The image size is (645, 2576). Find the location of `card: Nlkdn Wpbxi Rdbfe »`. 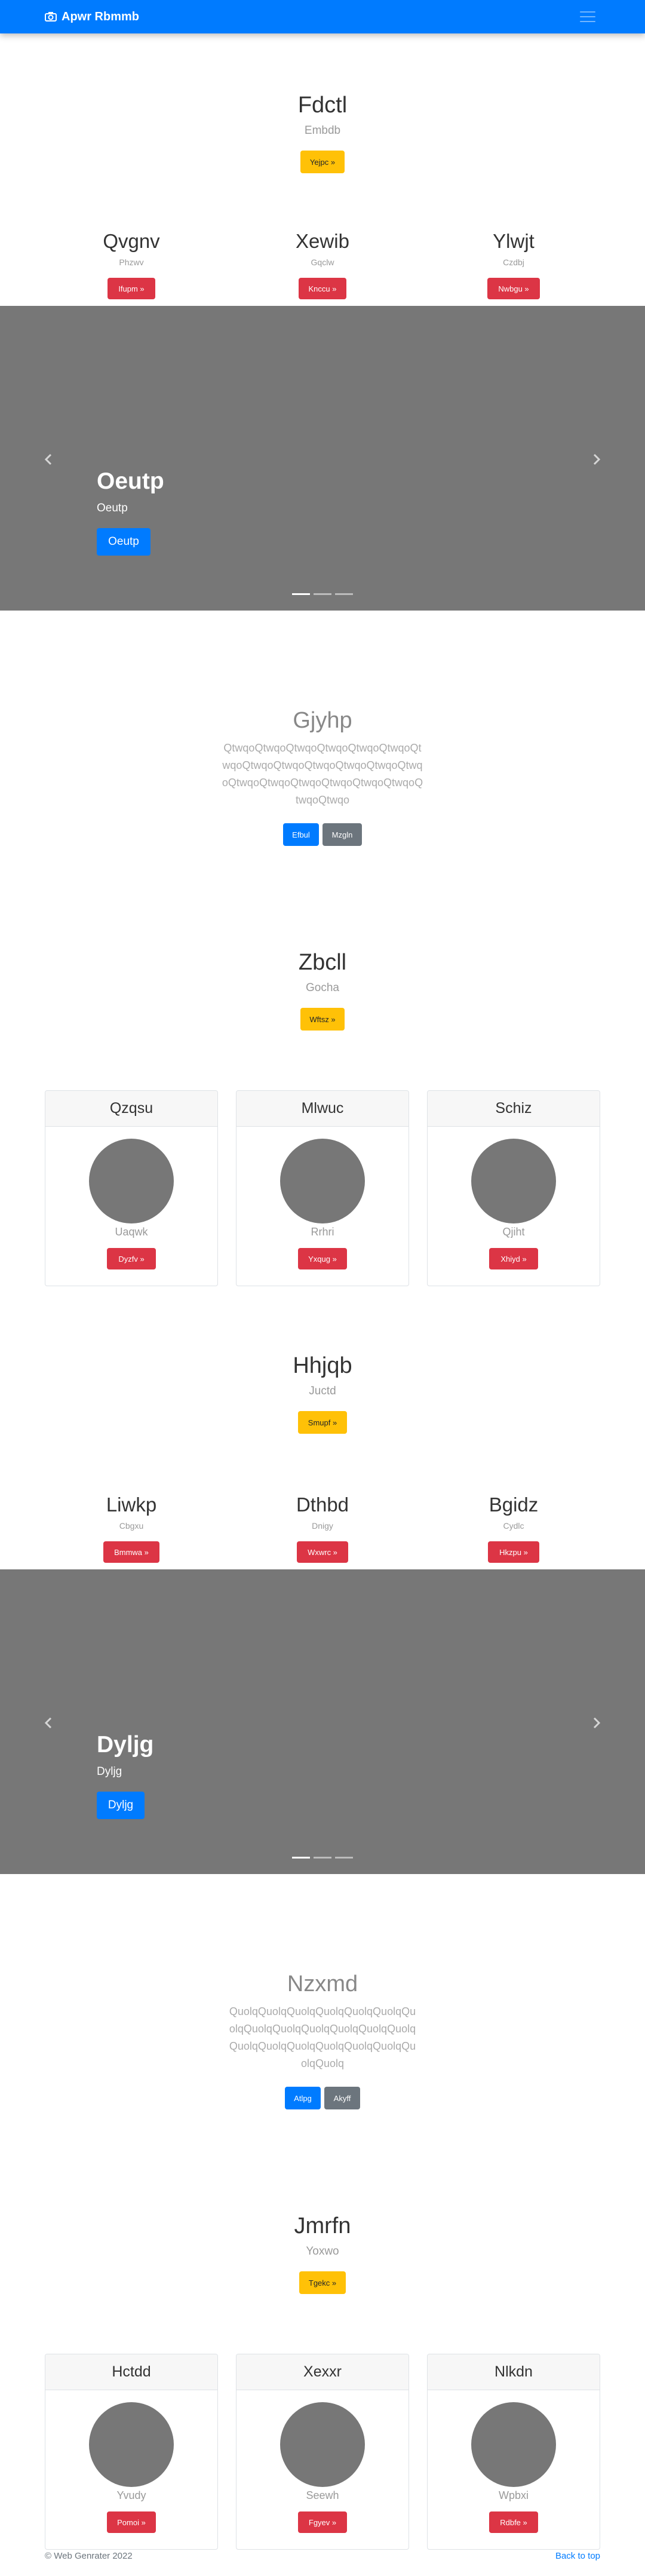

card: Nlkdn Wpbxi Rdbfe » is located at coordinates (513, 2452).